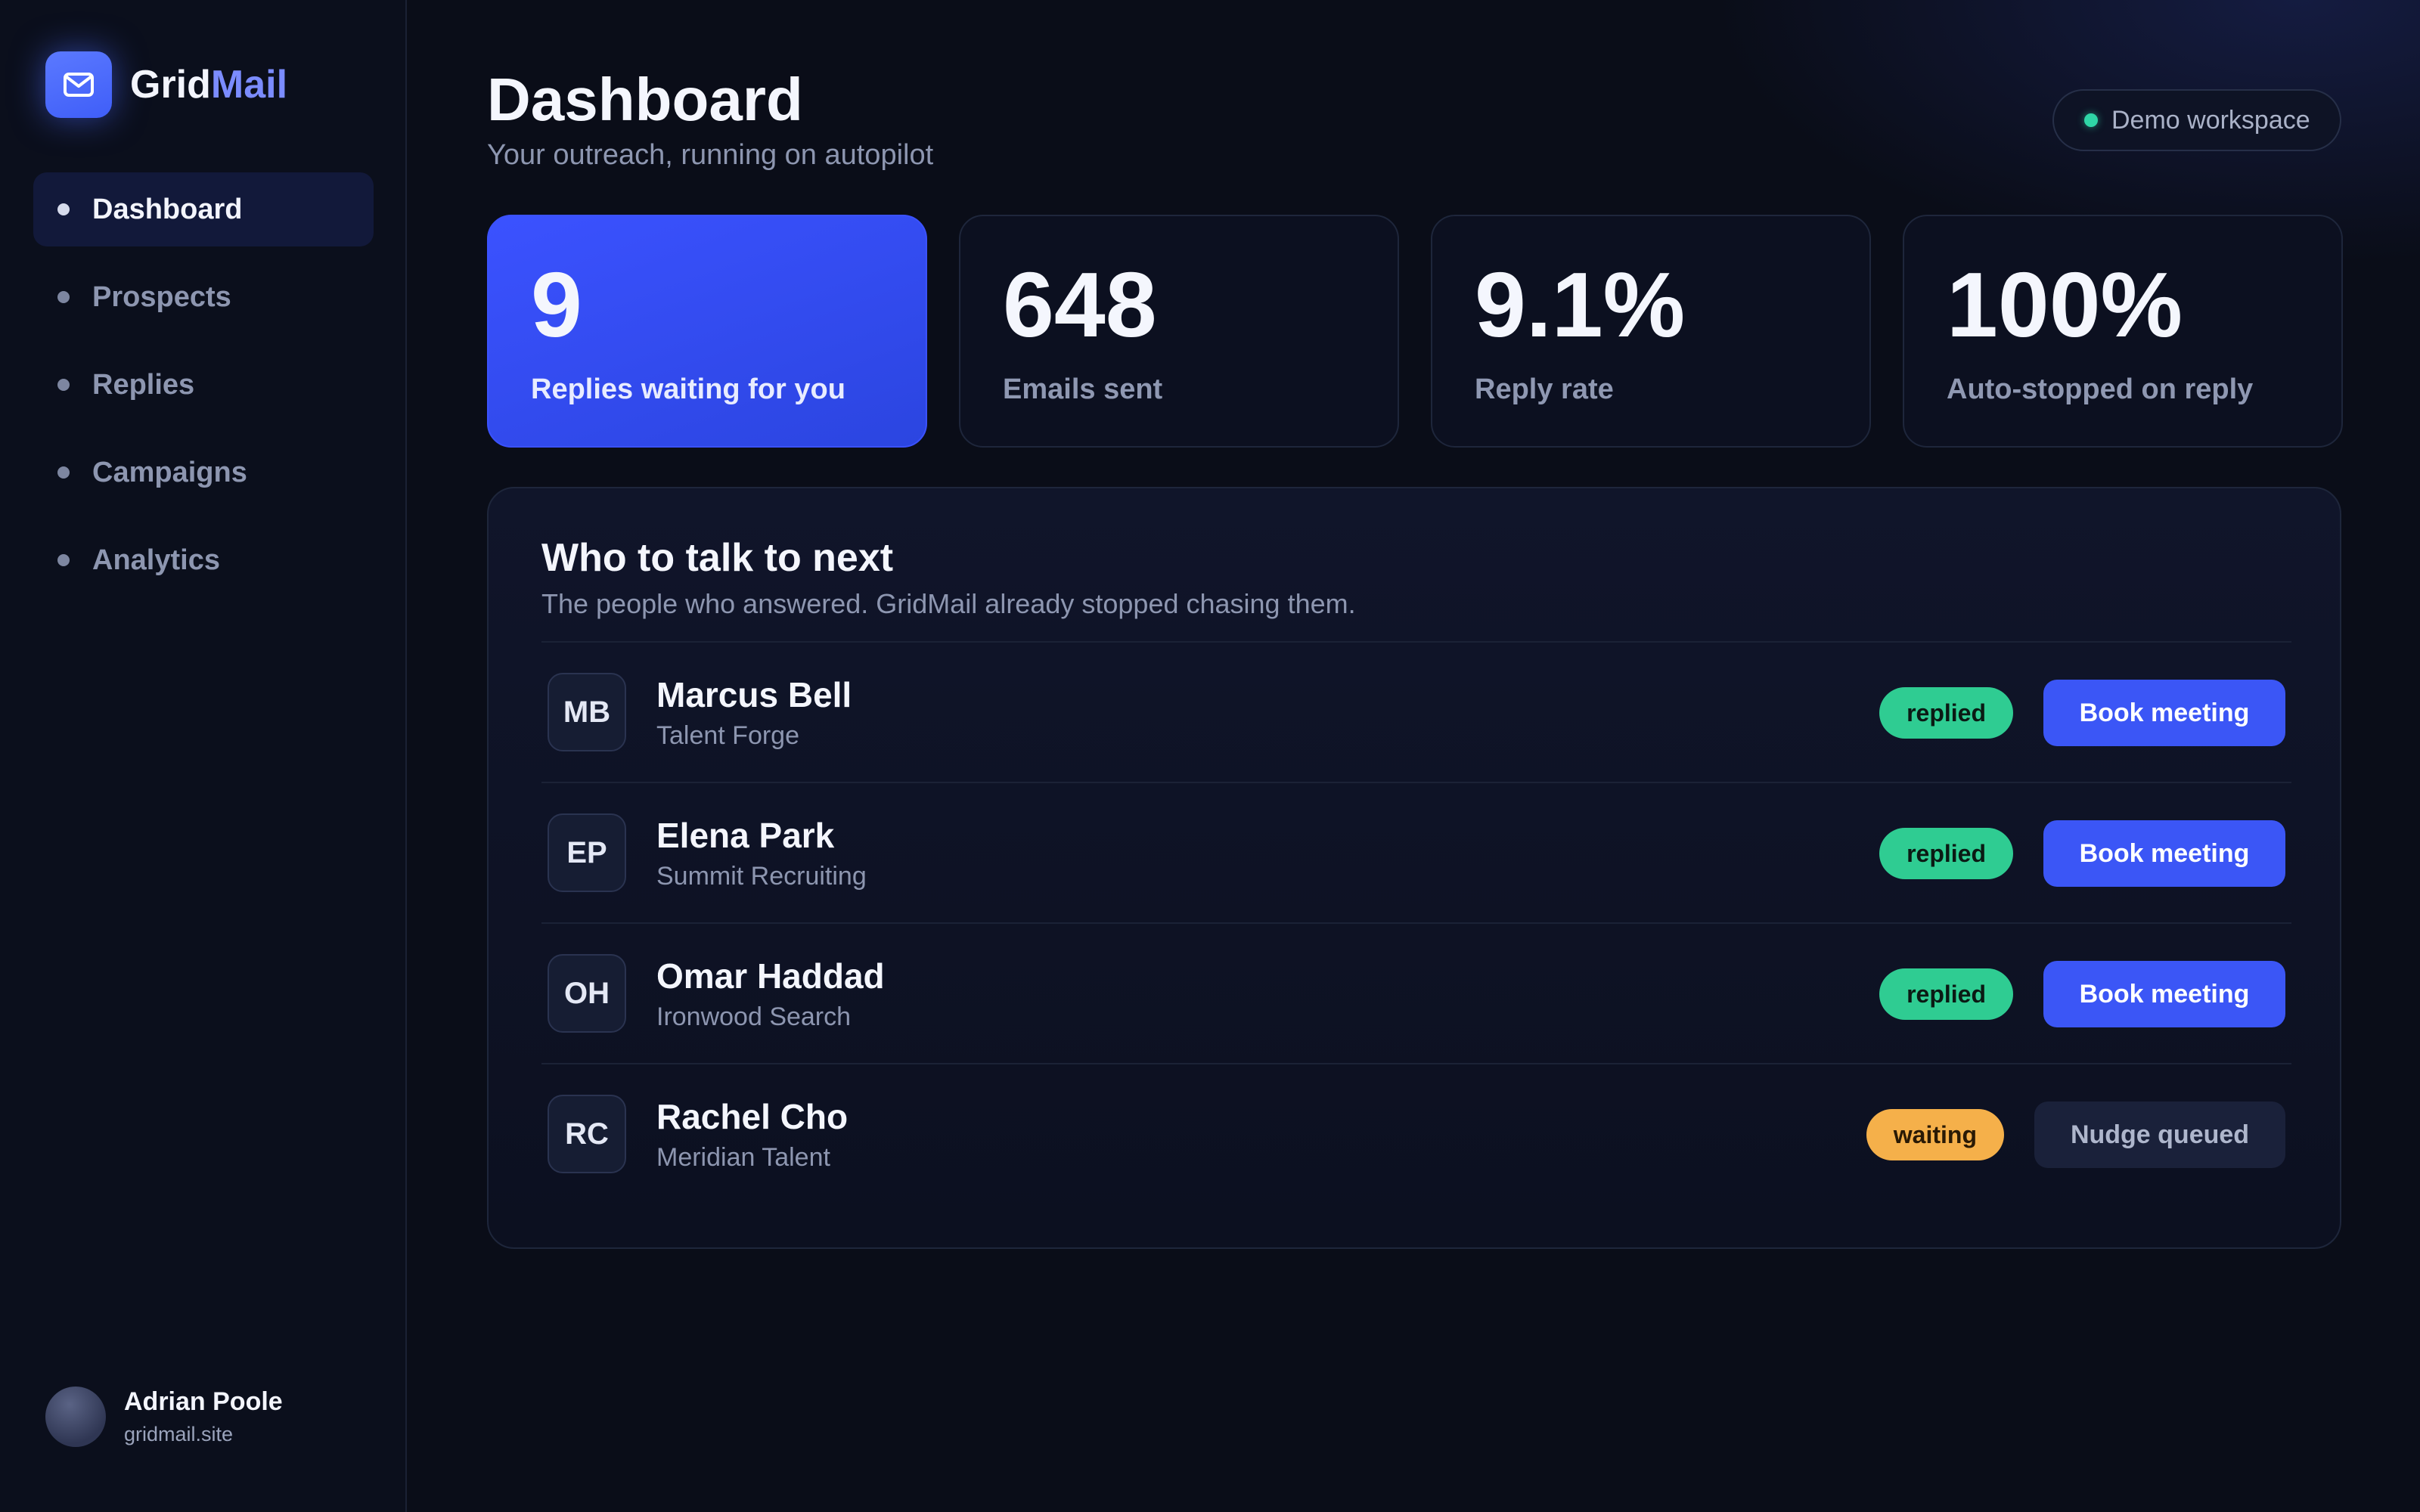 The height and width of the screenshot is (1512, 2420). Describe the element at coordinates (745, 835) in the screenshot. I see `person-name: Elena Park` at that location.